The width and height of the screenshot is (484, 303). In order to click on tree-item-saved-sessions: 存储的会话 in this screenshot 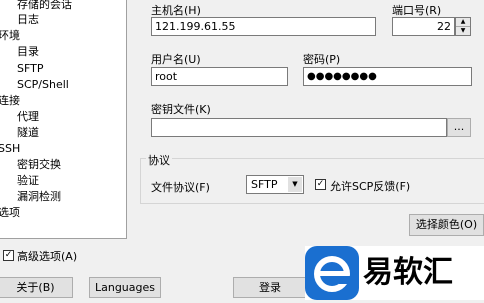, I will do `click(44, 5)`.